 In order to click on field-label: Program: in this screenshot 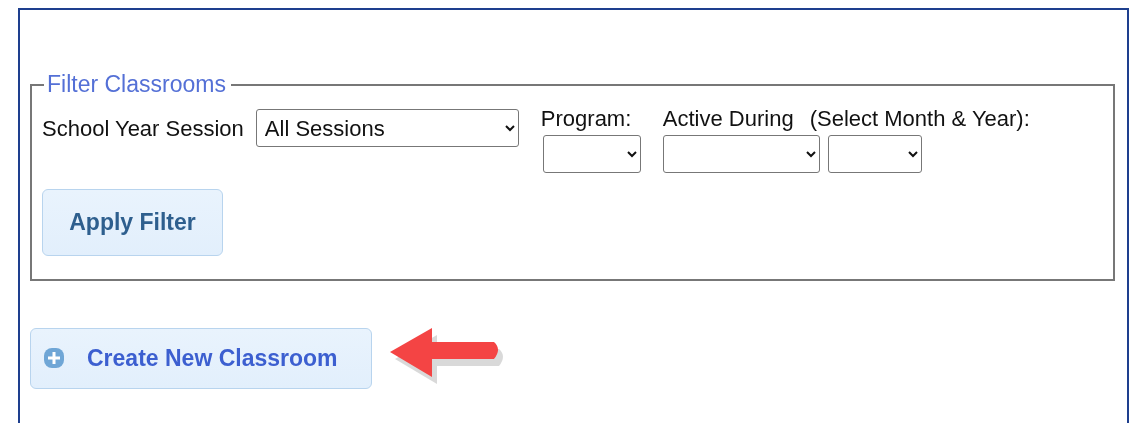, I will do `click(586, 119)`.